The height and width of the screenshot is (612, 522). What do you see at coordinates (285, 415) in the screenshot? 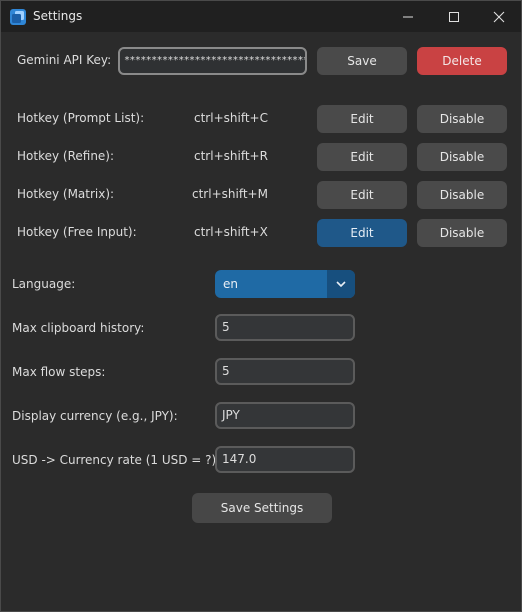
I see `display-currency-input: JPY` at bounding box center [285, 415].